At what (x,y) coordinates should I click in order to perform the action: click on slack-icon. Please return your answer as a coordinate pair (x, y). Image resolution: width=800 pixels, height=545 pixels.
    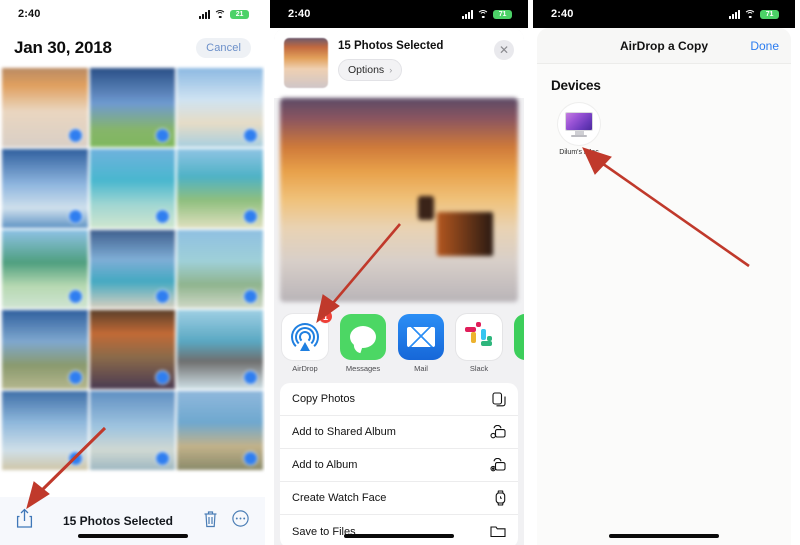
    Looking at the image, I should click on (479, 337).